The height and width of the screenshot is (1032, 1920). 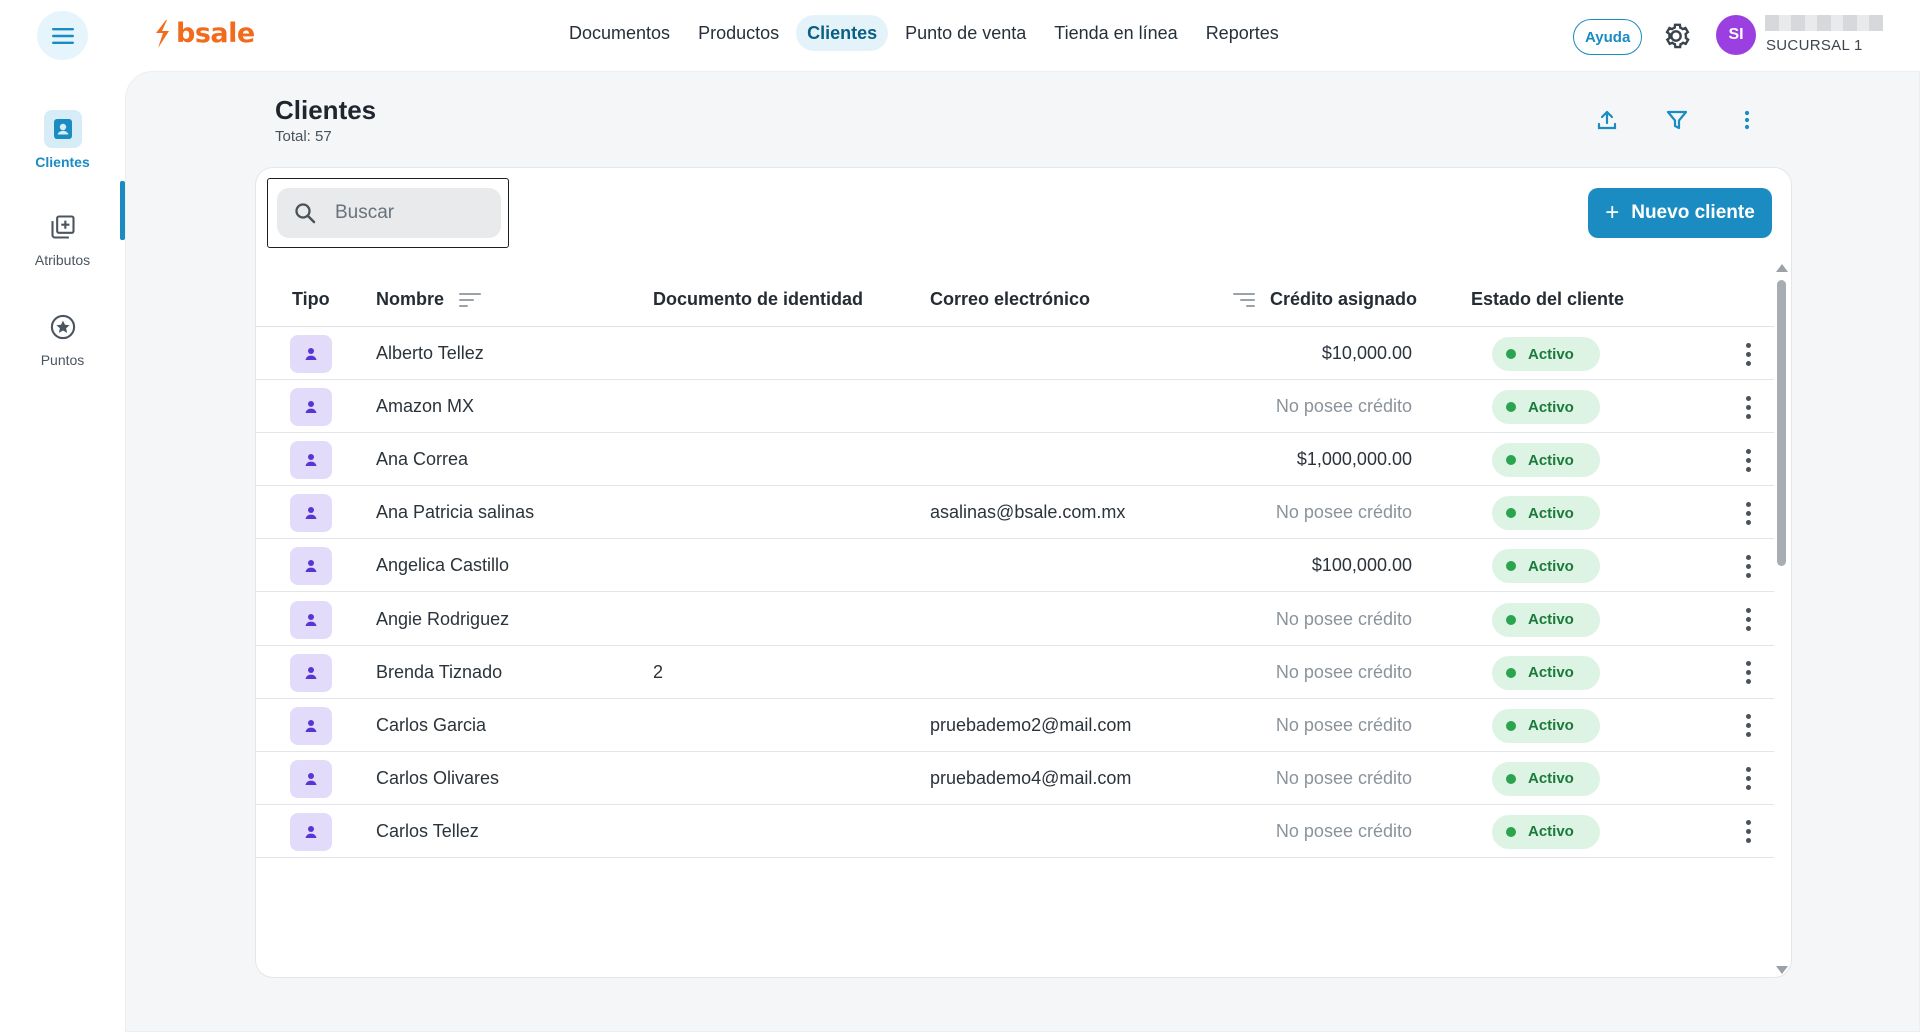 I want to click on column-header-credito: Crédito asignado, so click(x=1324, y=299).